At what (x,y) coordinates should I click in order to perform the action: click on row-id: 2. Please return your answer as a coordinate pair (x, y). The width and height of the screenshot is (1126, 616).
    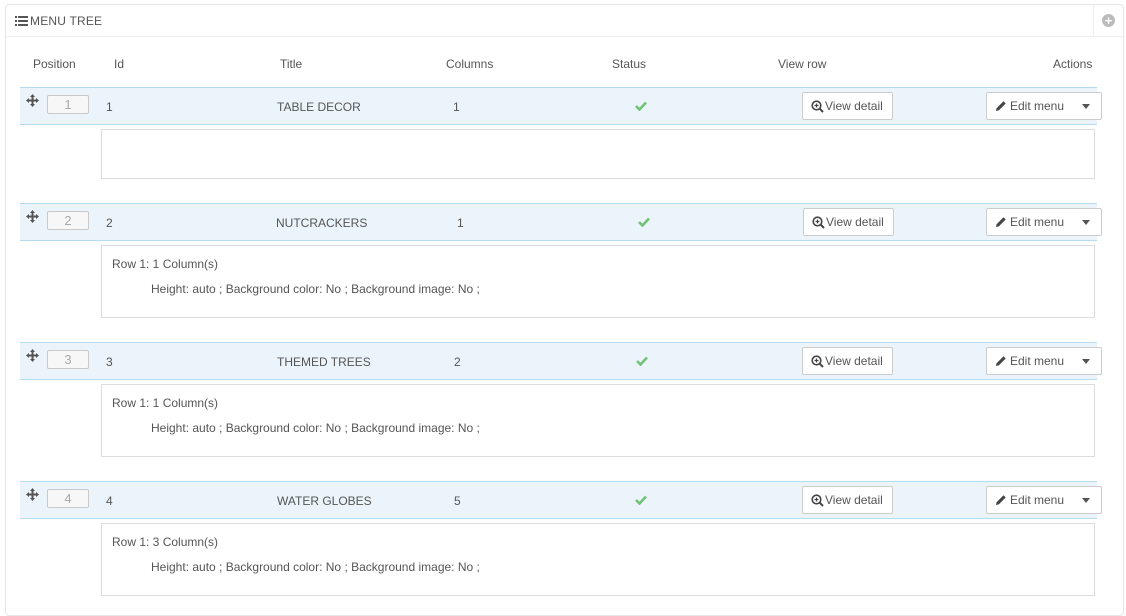
    Looking at the image, I should click on (109, 223).